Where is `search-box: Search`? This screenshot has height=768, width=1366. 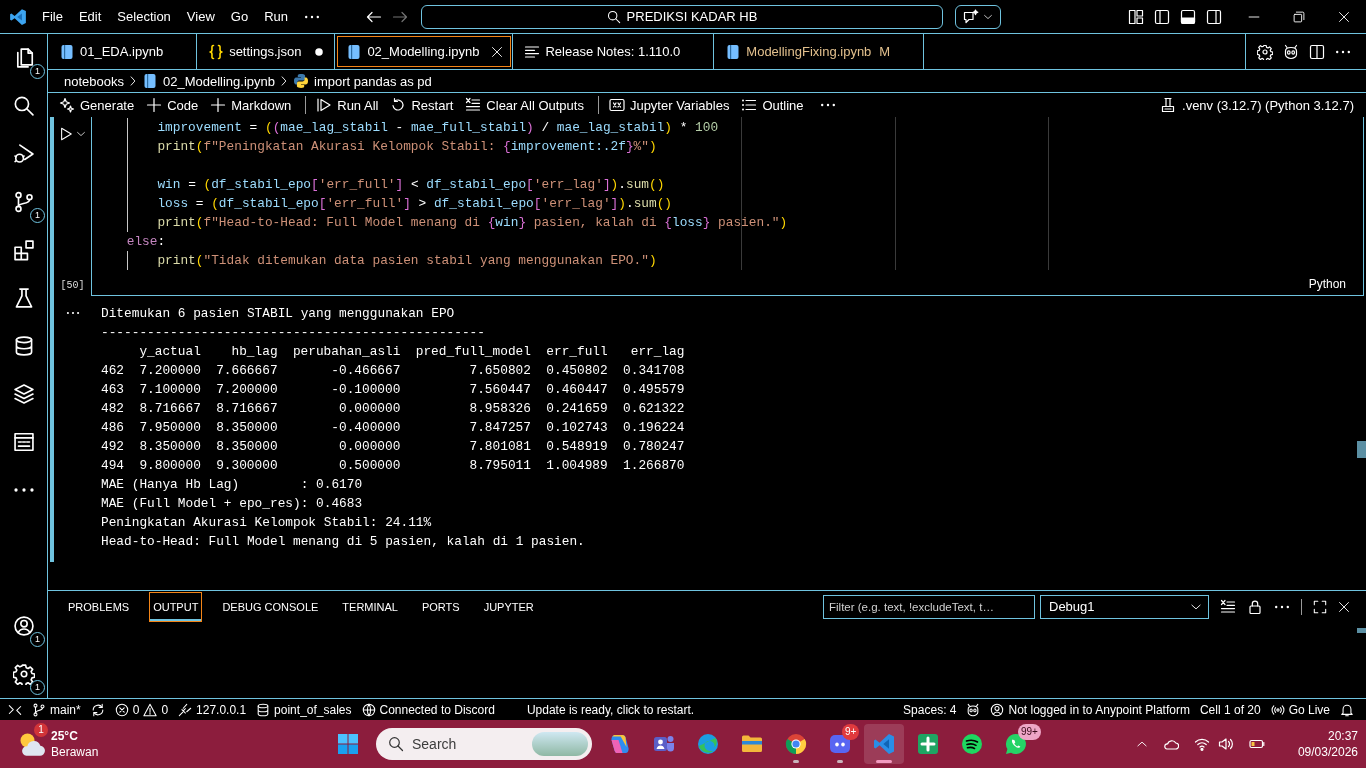 search-box: Search is located at coordinates (484, 744).